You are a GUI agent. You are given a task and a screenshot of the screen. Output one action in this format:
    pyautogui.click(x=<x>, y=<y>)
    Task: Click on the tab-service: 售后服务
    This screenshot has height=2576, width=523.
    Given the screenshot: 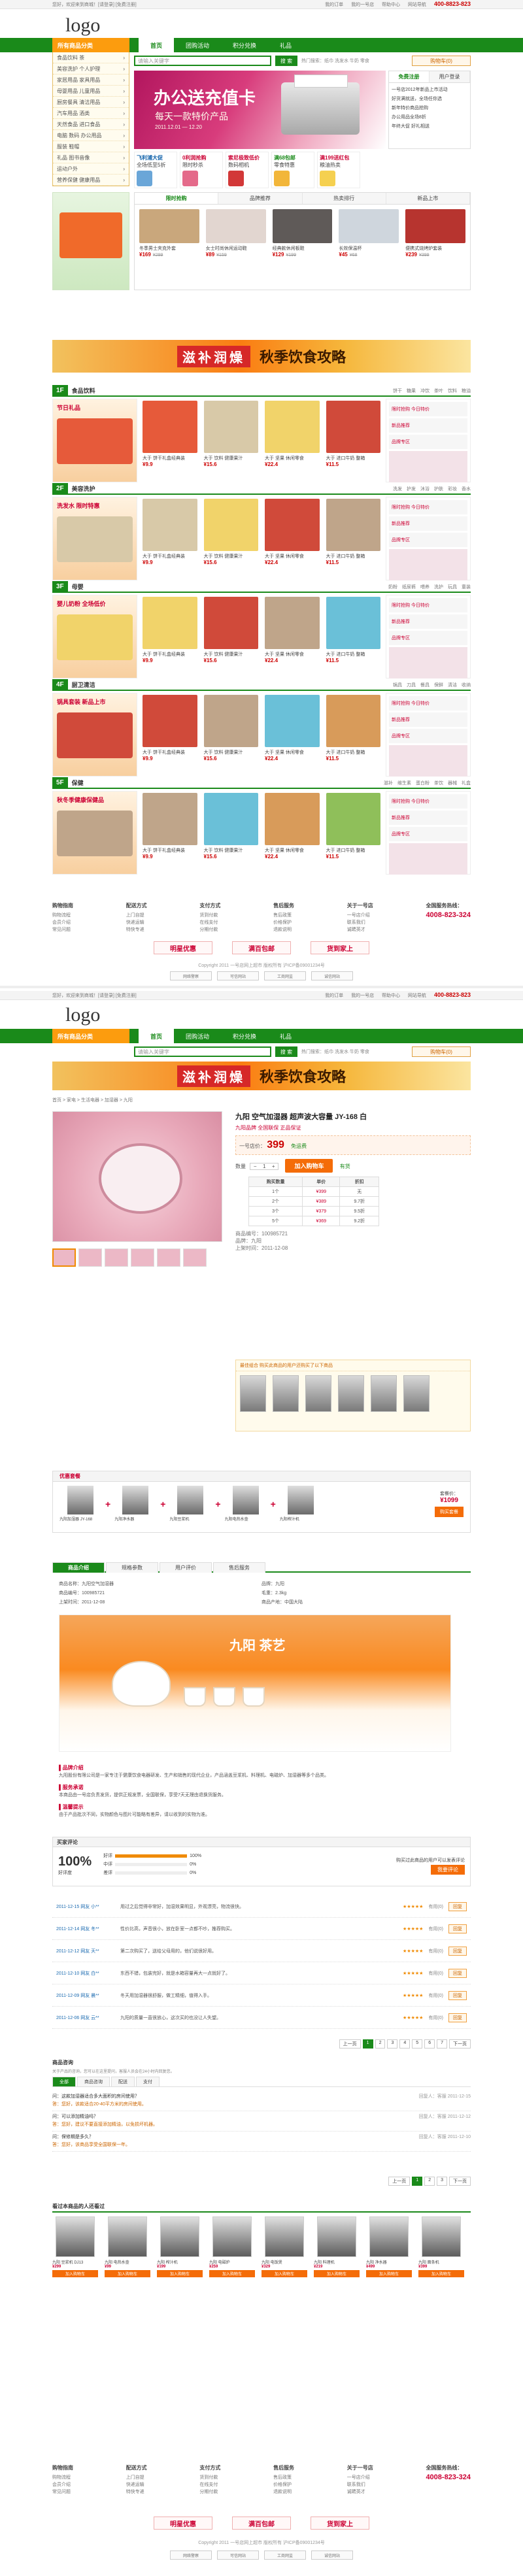 What is the action you would take?
    pyautogui.click(x=239, y=1568)
    